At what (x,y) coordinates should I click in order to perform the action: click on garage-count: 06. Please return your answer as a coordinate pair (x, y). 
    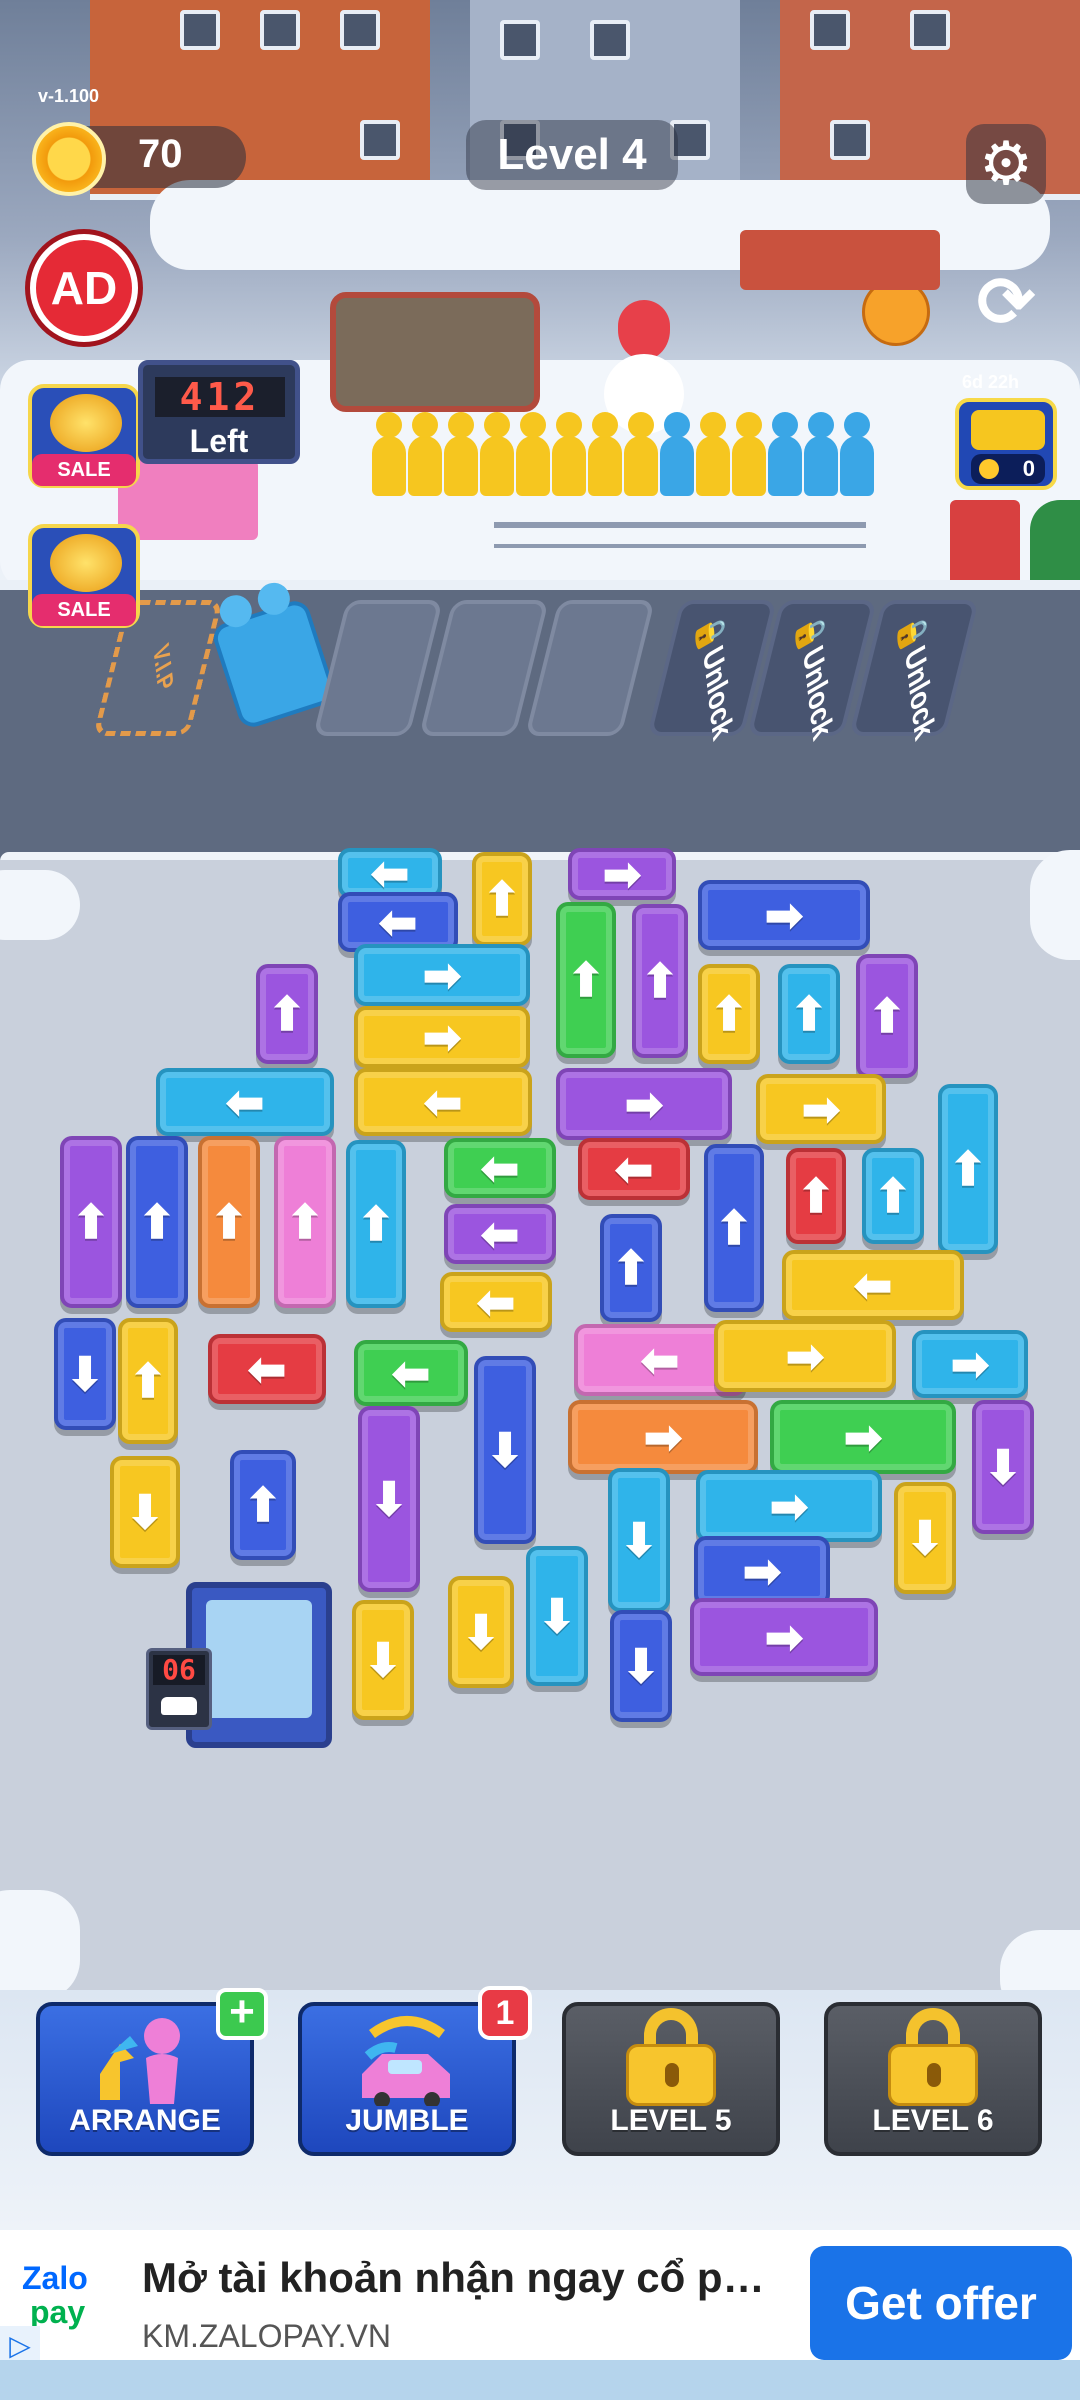
    Looking at the image, I should click on (179, 1670).